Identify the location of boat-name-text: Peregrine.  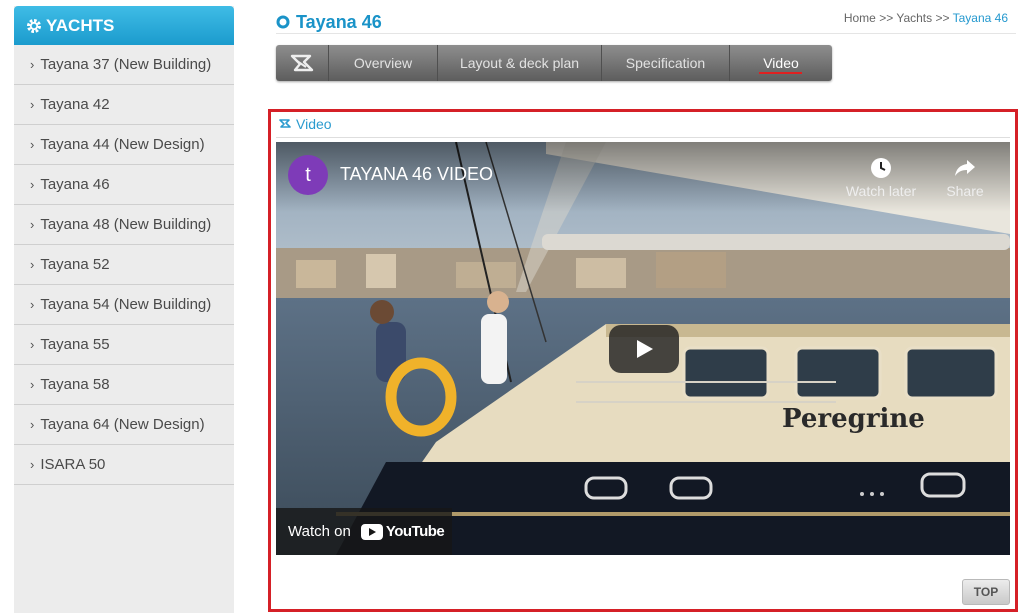
(853, 419).